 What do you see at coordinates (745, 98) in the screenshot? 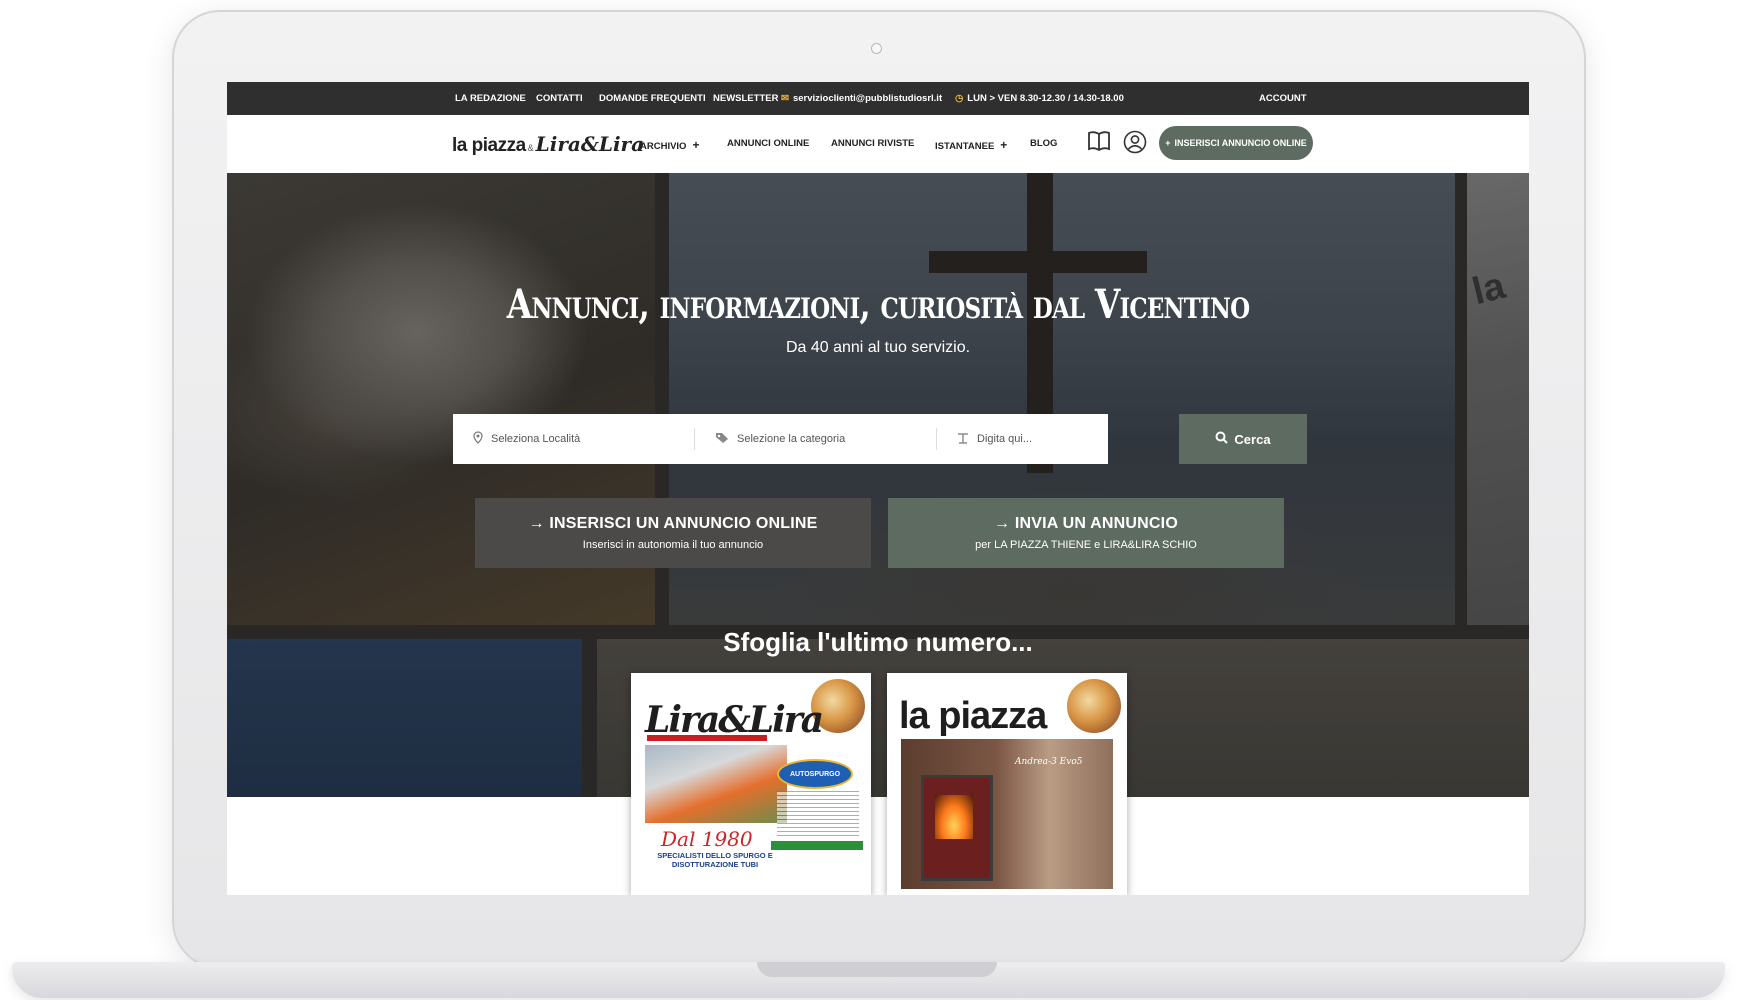
I see `topbar-link-newsletter: NEWSLETTER` at bounding box center [745, 98].